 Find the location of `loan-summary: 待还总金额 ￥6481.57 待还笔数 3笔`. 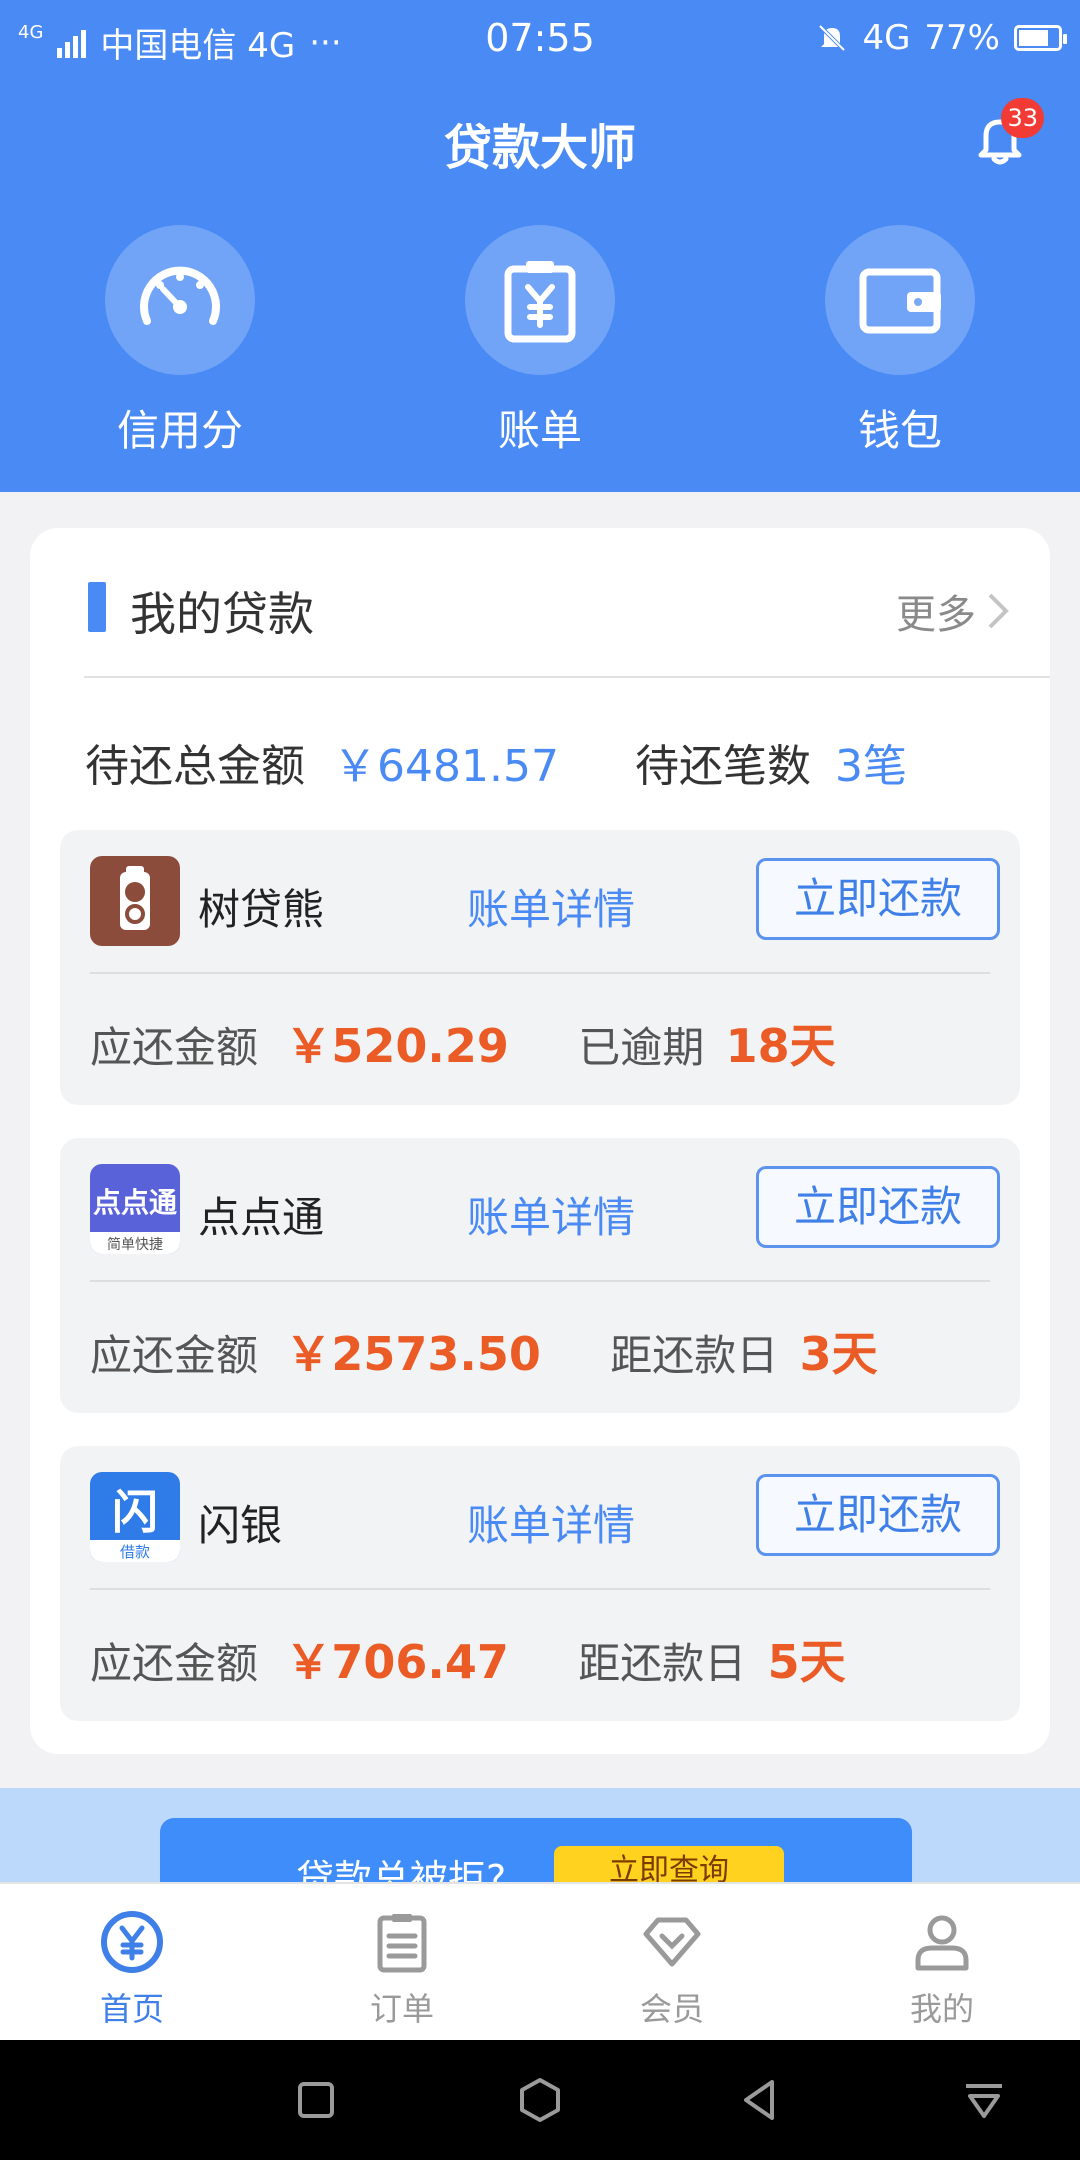

loan-summary: 待还总金额 ￥6481.57 待还笔数 3笔 is located at coordinates (496, 762).